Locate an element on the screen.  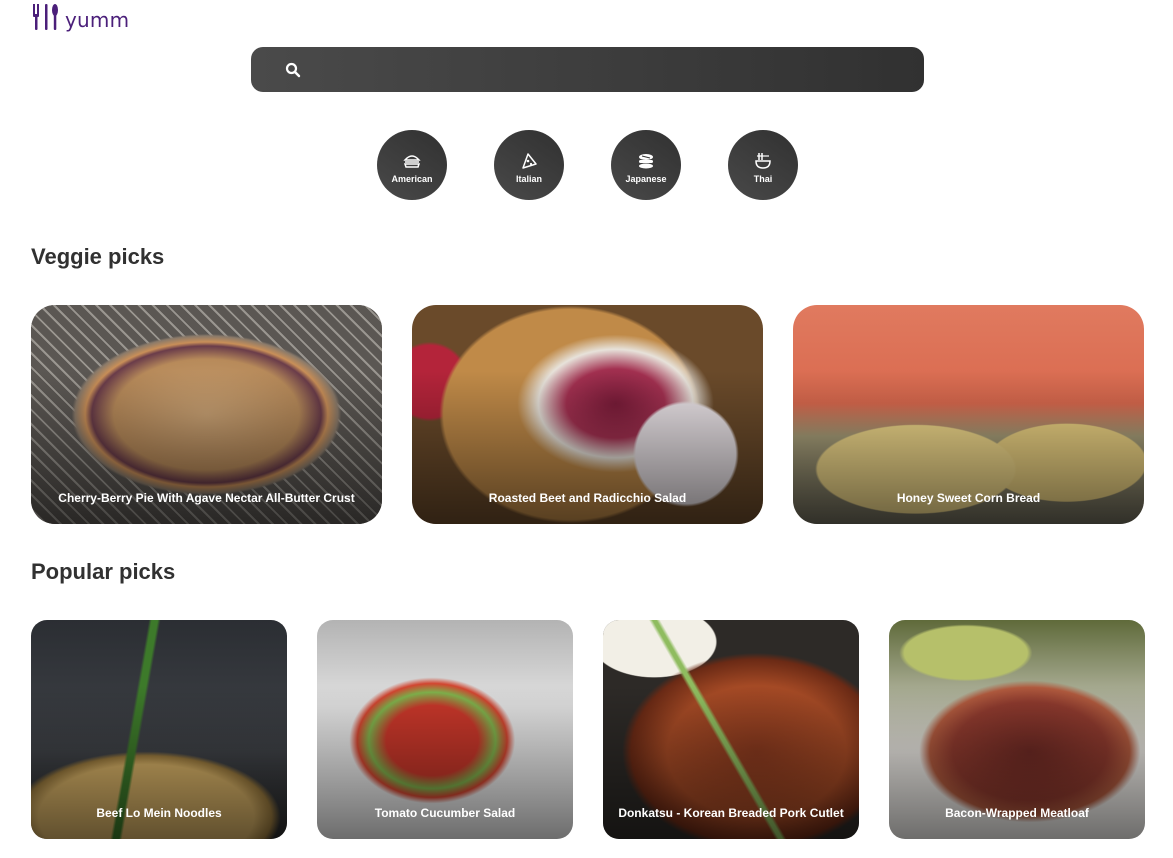
cuisine-american-button: American is located at coordinates (412, 165).